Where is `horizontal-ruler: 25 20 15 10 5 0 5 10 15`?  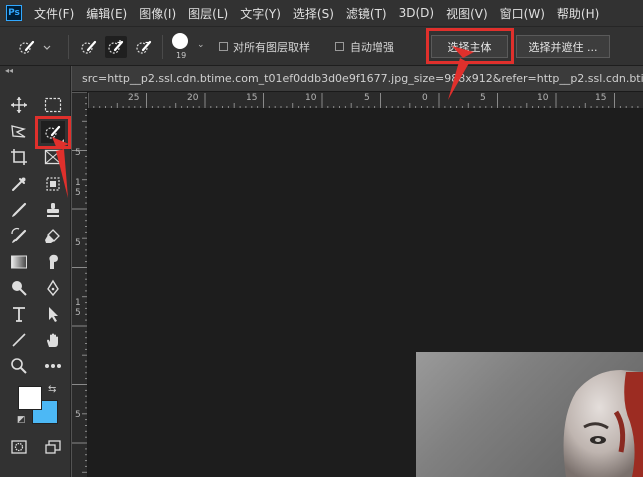 horizontal-ruler: 25 20 15 10 5 0 5 10 15 is located at coordinates (365, 100).